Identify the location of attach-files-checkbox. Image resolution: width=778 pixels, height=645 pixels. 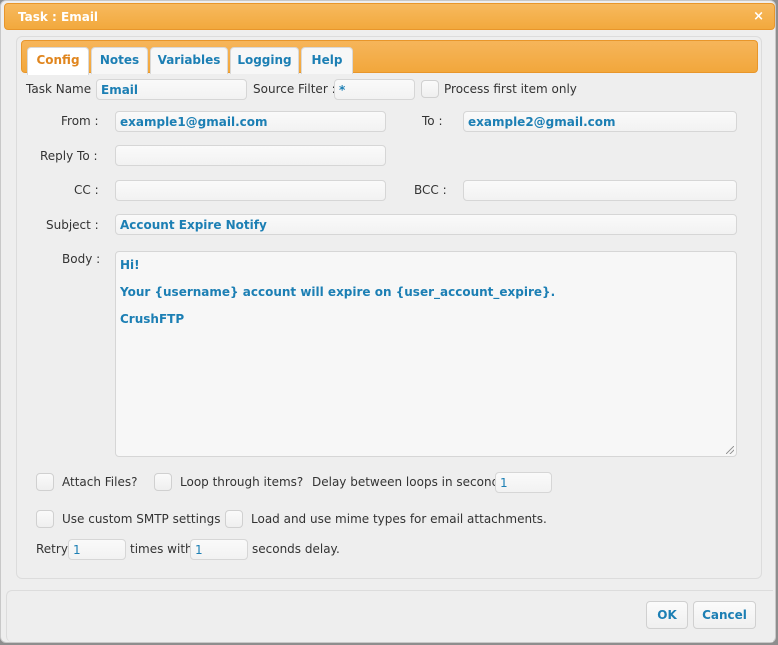
(45, 482).